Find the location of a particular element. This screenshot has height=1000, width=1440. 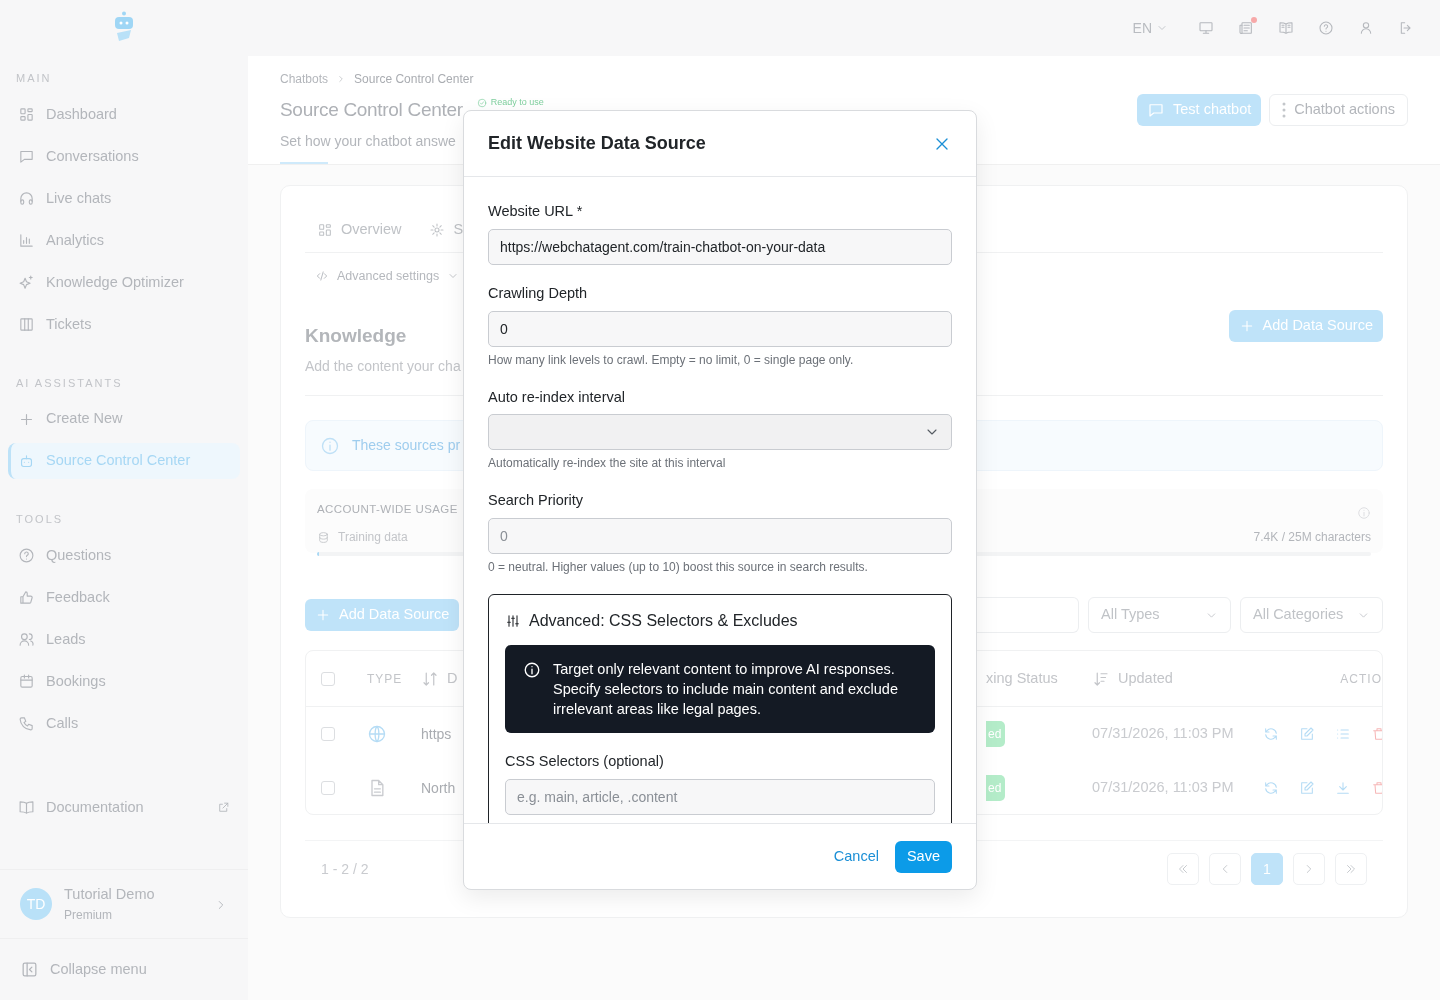

avatar: TD is located at coordinates (36, 904).